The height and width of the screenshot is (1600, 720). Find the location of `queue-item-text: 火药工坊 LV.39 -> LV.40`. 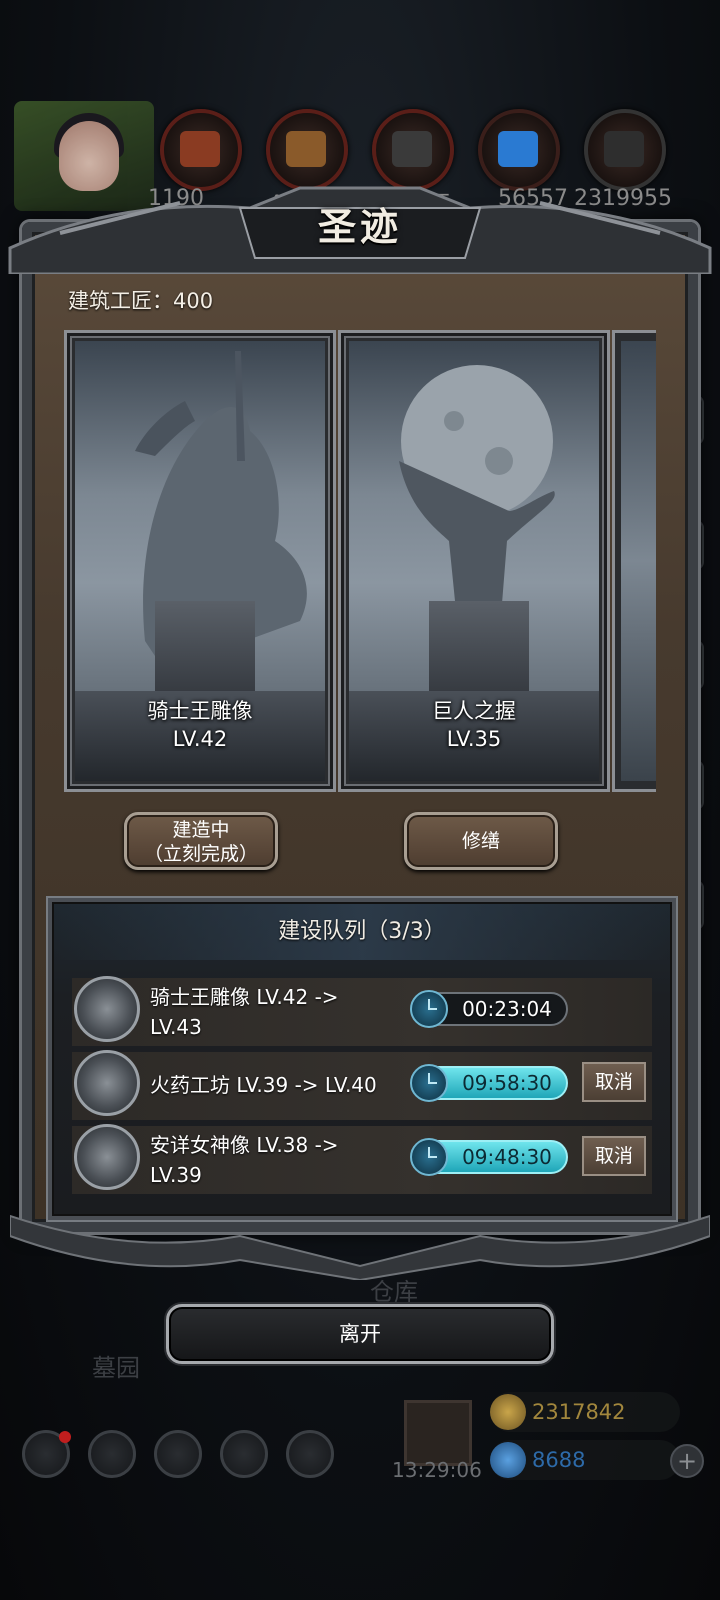

queue-item-text: 火药工坊 LV.39 -> LV.40 is located at coordinates (290, 1085).